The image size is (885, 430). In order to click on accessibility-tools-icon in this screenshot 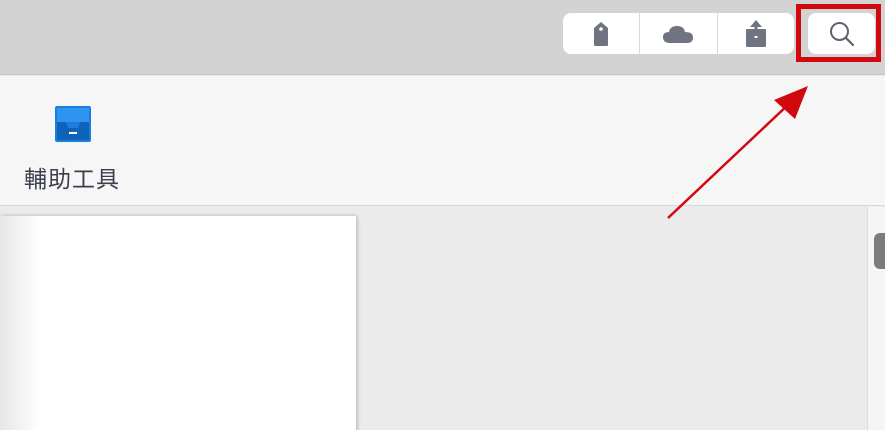, I will do `click(73, 124)`.